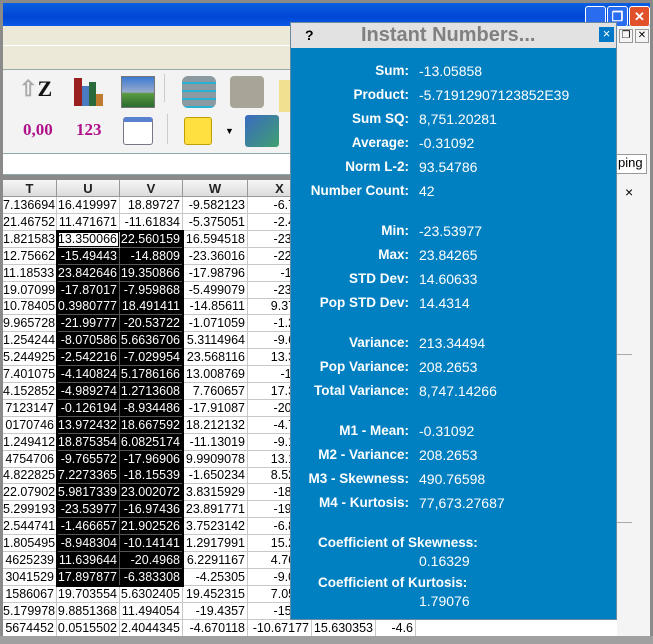 The image size is (653, 644). I want to click on table-grid-icon, so click(198, 131).